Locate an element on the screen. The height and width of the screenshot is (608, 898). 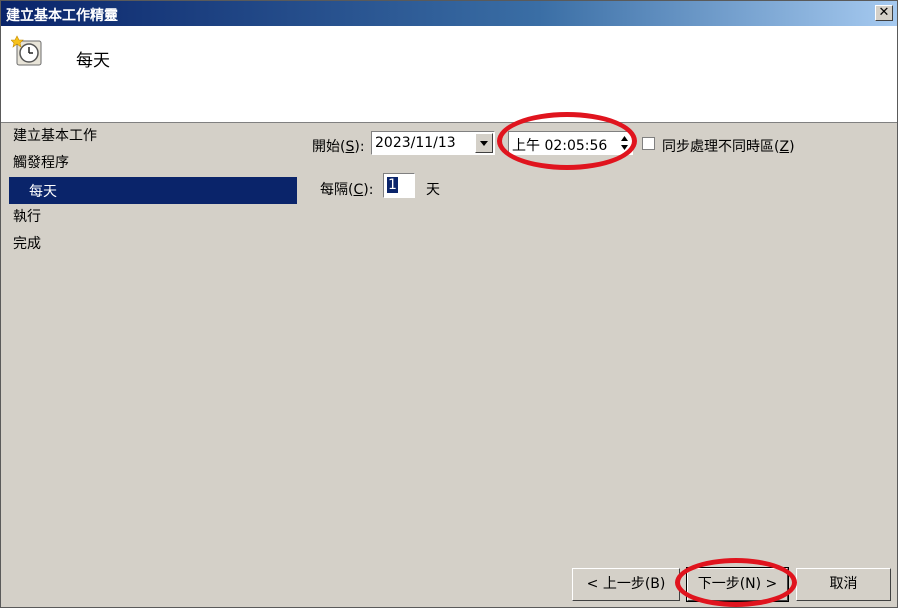
step-action: 執行 is located at coordinates (27, 217).